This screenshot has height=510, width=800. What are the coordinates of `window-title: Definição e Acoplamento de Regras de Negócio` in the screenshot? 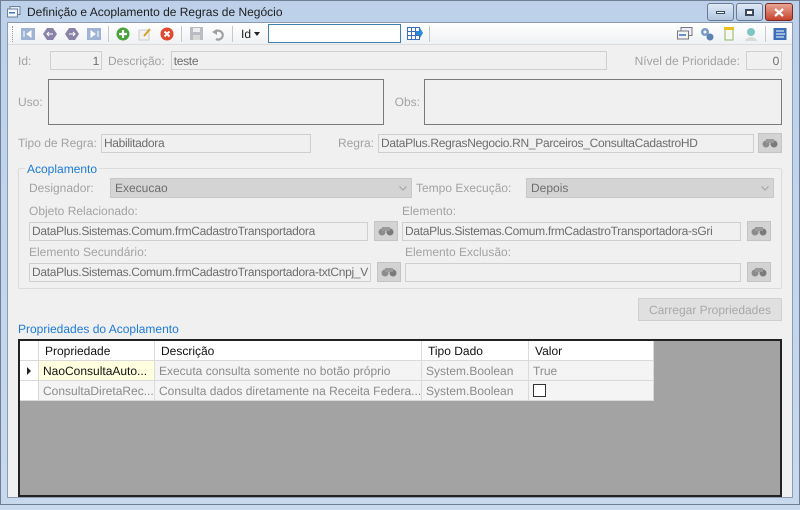 It's located at (155, 12).